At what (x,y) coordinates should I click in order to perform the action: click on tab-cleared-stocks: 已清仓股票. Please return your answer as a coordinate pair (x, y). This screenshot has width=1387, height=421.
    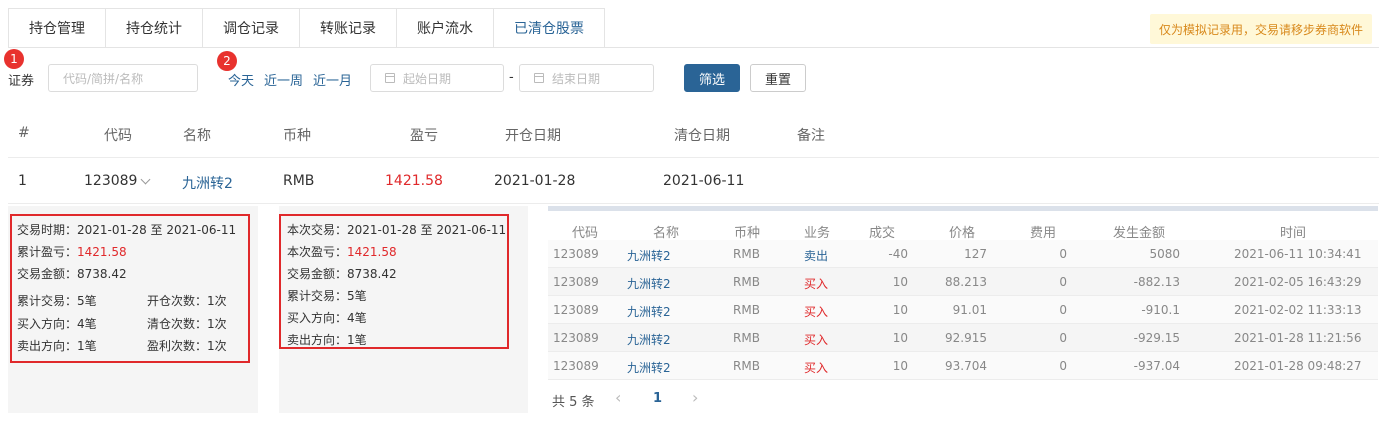
    Looking at the image, I should click on (549, 28).